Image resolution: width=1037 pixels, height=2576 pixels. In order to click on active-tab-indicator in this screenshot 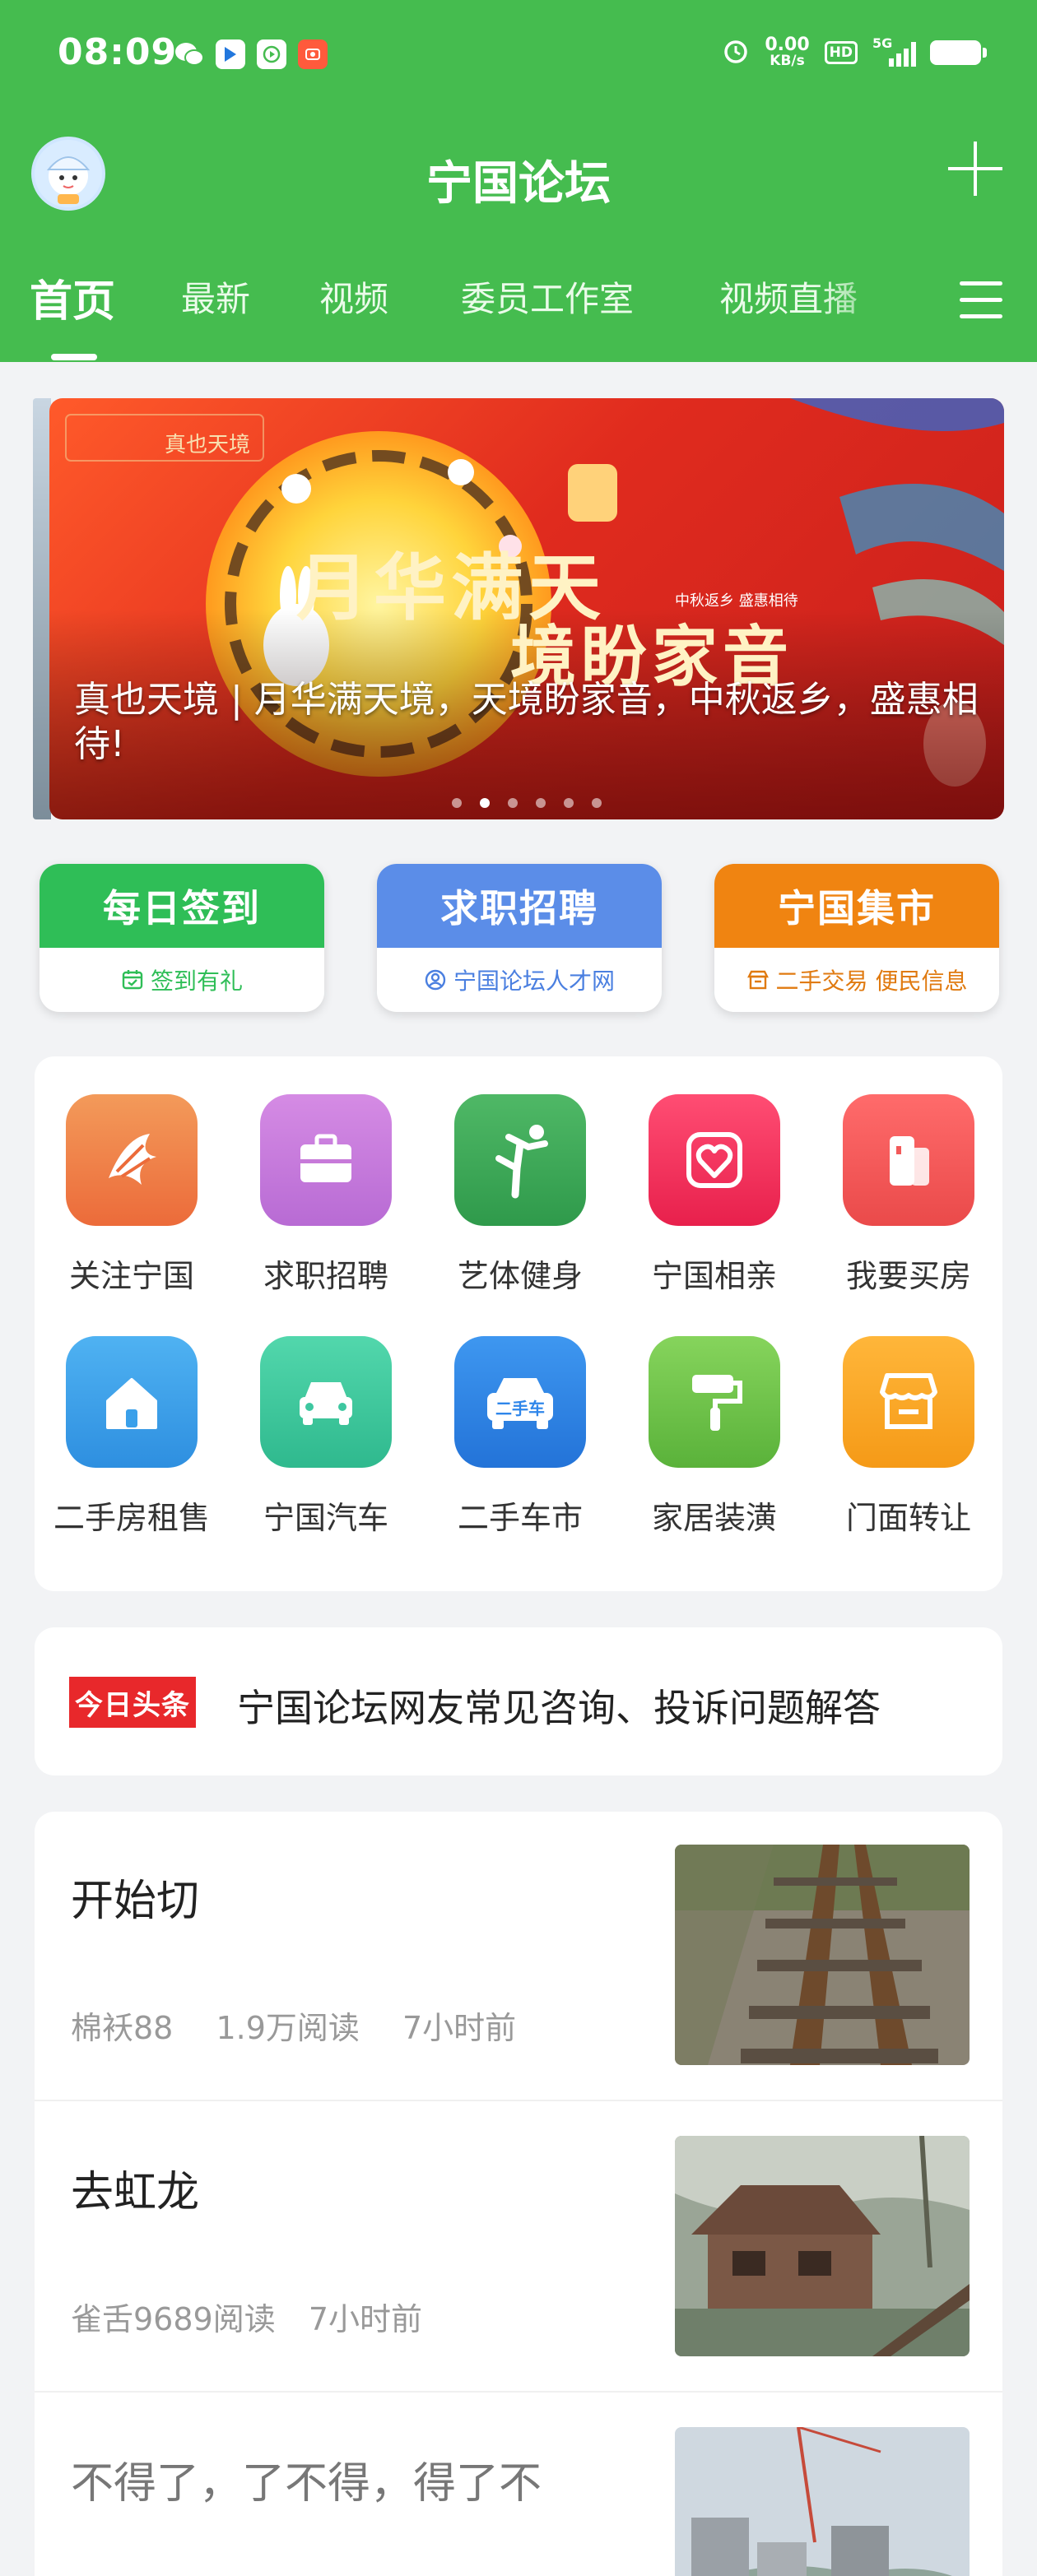, I will do `click(74, 357)`.